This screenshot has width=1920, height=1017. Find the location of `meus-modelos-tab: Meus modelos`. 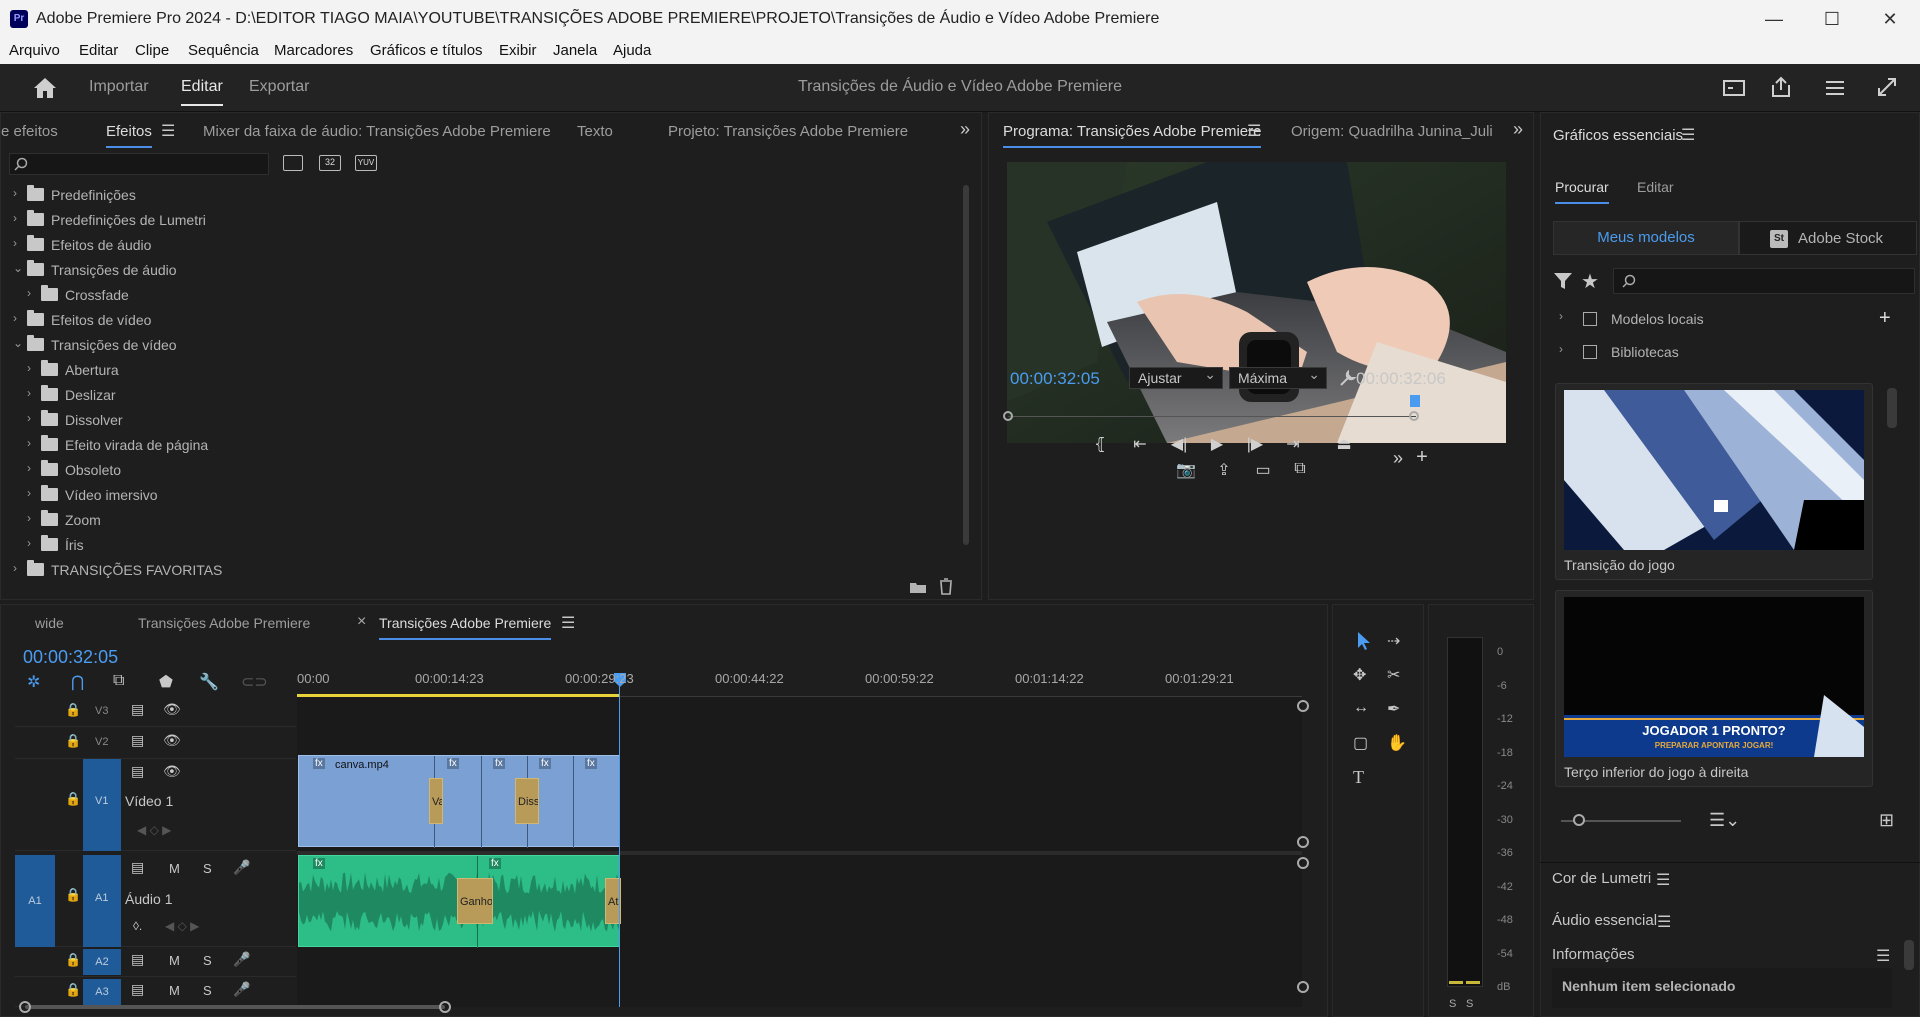

meus-modelos-tab: Meus modelos is located at coordinates (1646, 238).